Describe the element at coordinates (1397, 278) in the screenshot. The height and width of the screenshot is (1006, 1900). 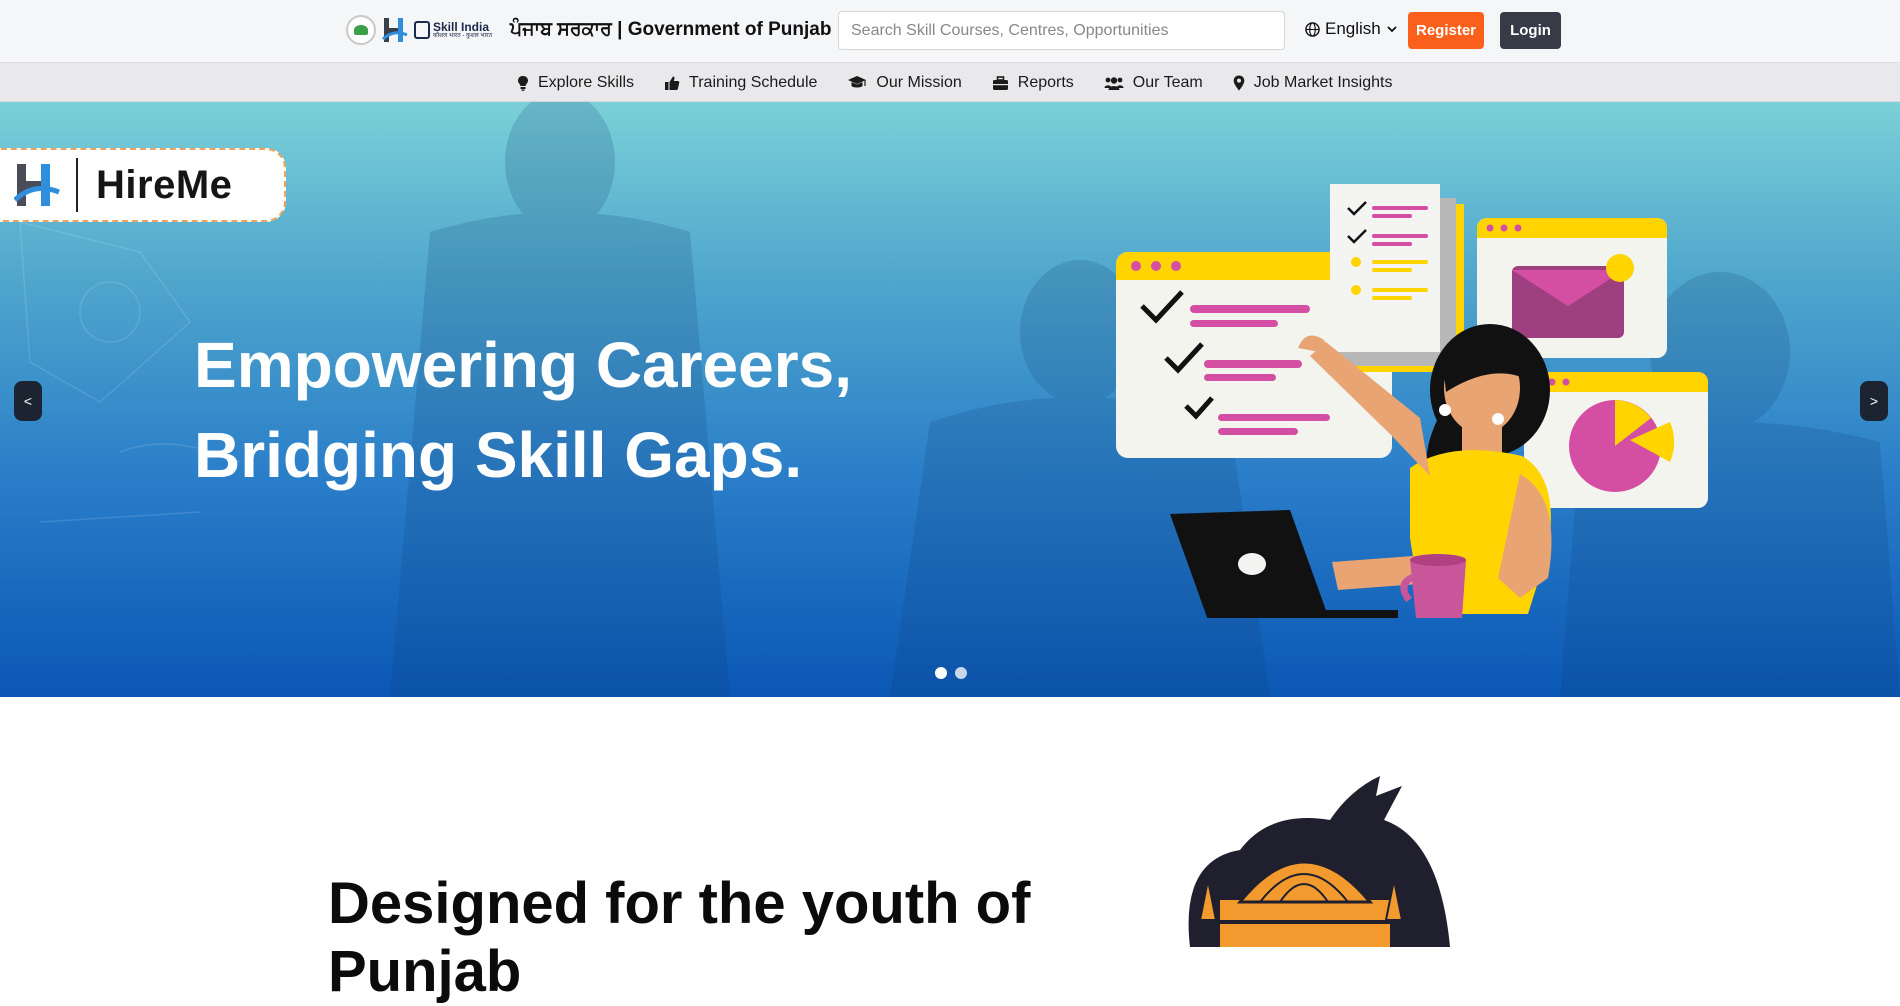
I see `document-stack` at that location.